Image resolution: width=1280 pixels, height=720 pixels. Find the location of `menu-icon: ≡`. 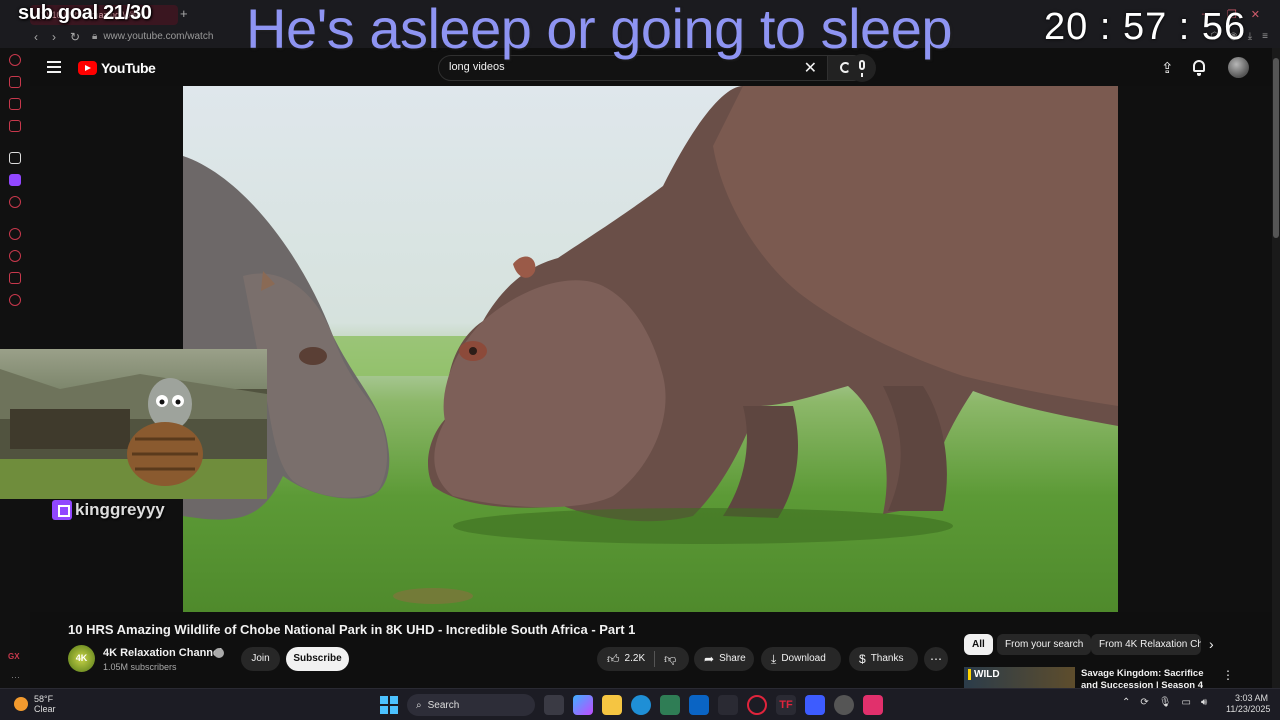

menu-icon: ≡ is located at coordinates (1265, 36).